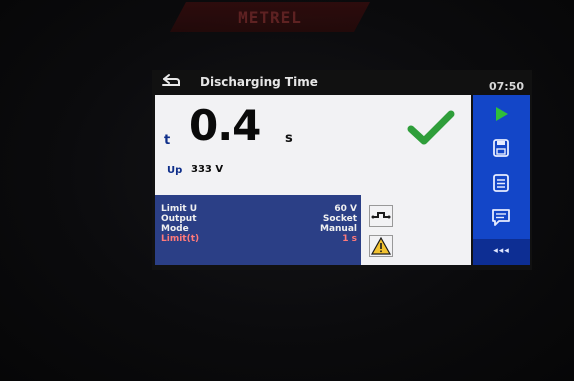  What do you see at coordinates (171, 81) in the screenshot?
I see `back-icon` at bounding box center [171, 81].